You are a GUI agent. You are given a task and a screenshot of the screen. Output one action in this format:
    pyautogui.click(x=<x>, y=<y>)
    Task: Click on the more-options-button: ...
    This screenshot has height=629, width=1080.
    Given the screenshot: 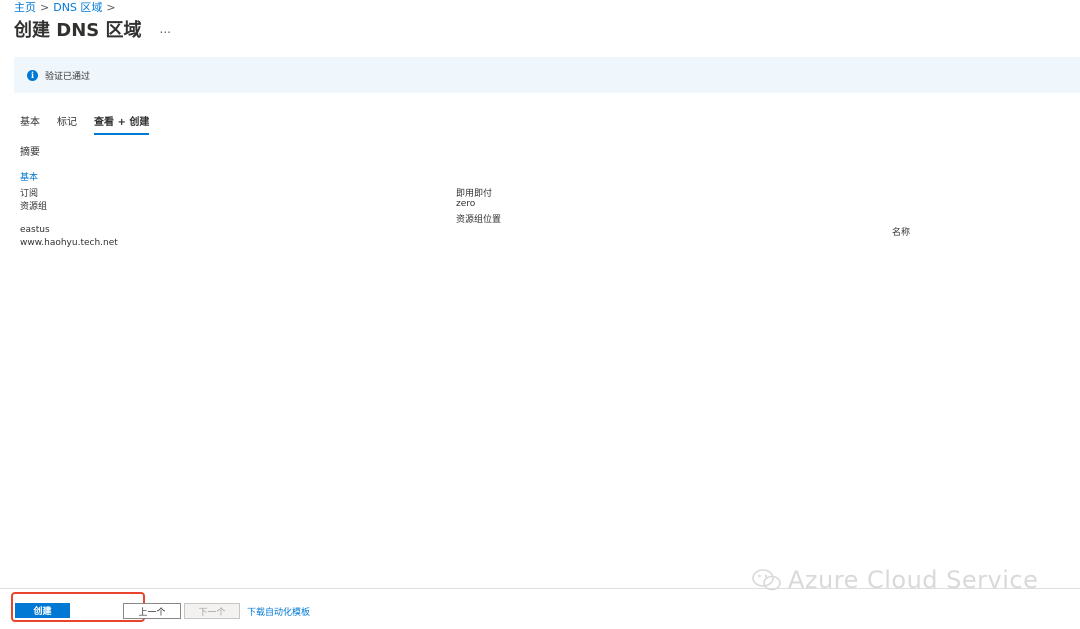 What is the action you would take?
    pyautogui.click(x=165, y=29)
    